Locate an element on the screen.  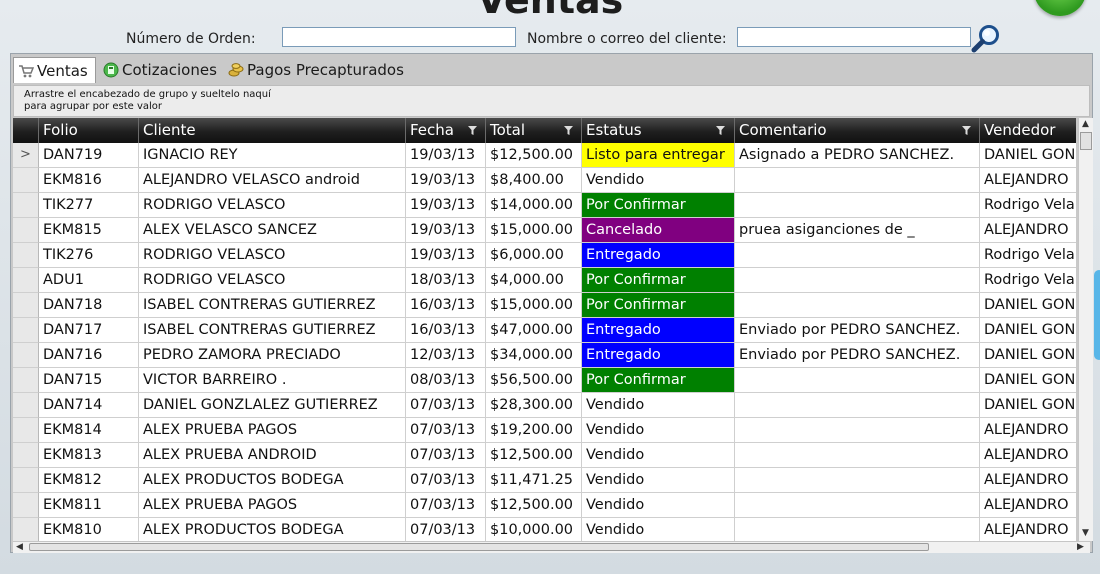
horizontal-scrollbar: ◀ ▶ is located at coordinates (551, 547).